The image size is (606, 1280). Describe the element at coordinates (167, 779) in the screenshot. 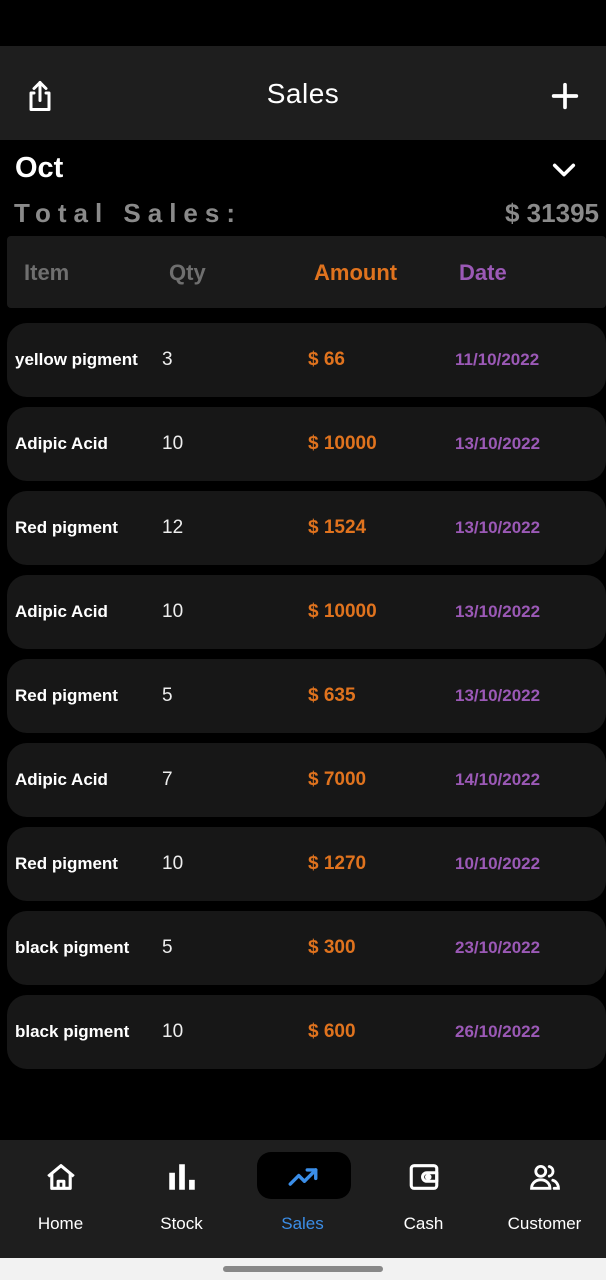

I see `row-qty: 7` at that location.